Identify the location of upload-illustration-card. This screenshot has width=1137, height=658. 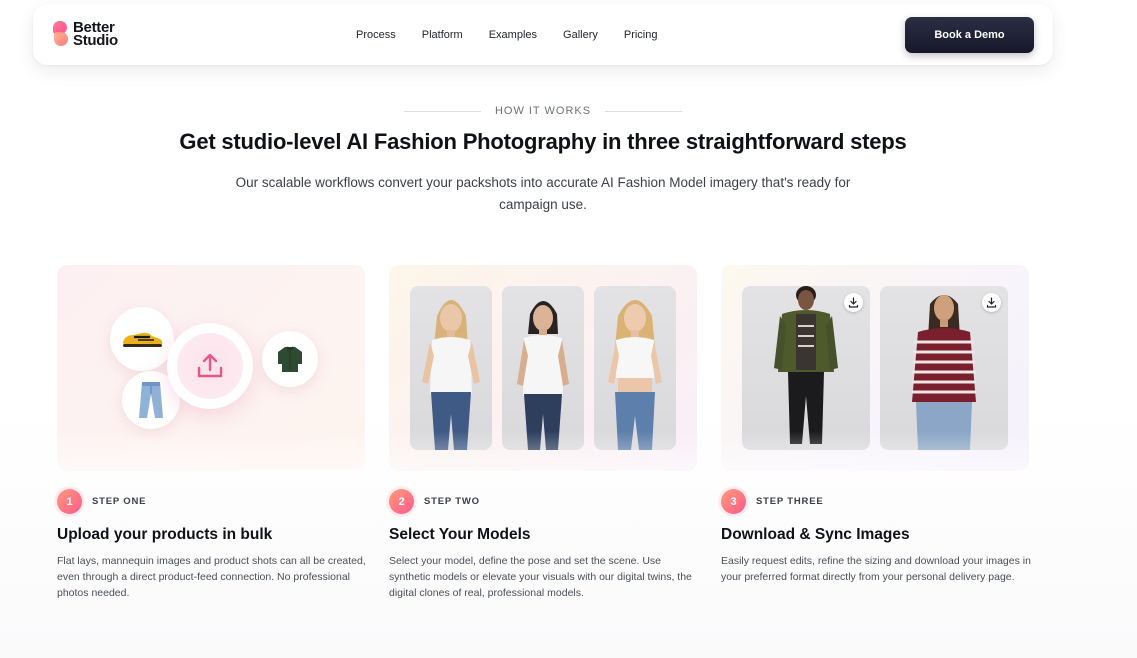
(211, 368).